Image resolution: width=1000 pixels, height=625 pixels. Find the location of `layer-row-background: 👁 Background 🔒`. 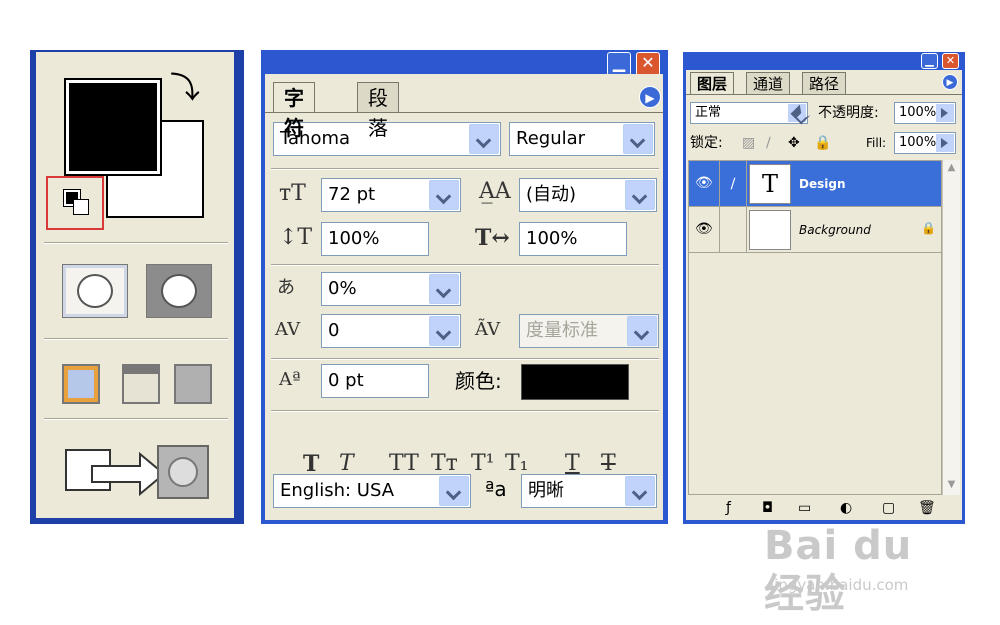

layer-row-background: 👁 Background 🔒 is located at coordinates (815, 230).